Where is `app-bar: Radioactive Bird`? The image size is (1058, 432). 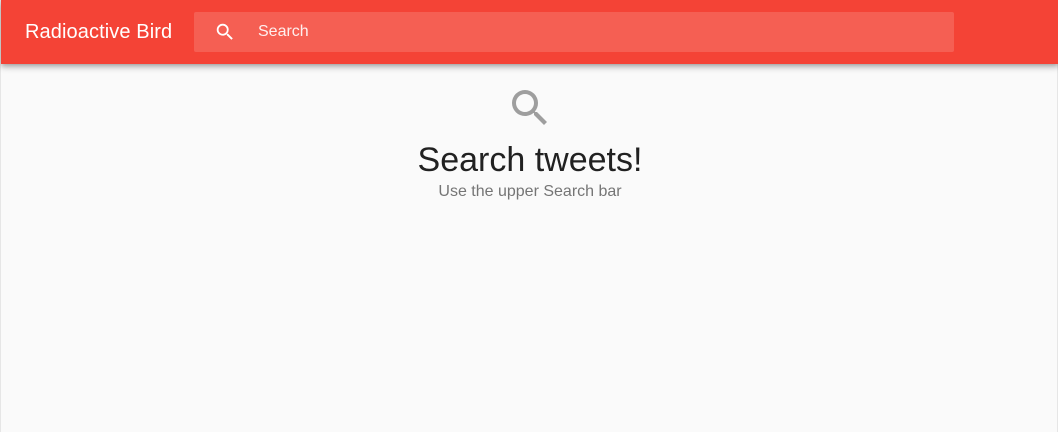
app-bar: Radioactive Bird is located at coordinates (529, 32).